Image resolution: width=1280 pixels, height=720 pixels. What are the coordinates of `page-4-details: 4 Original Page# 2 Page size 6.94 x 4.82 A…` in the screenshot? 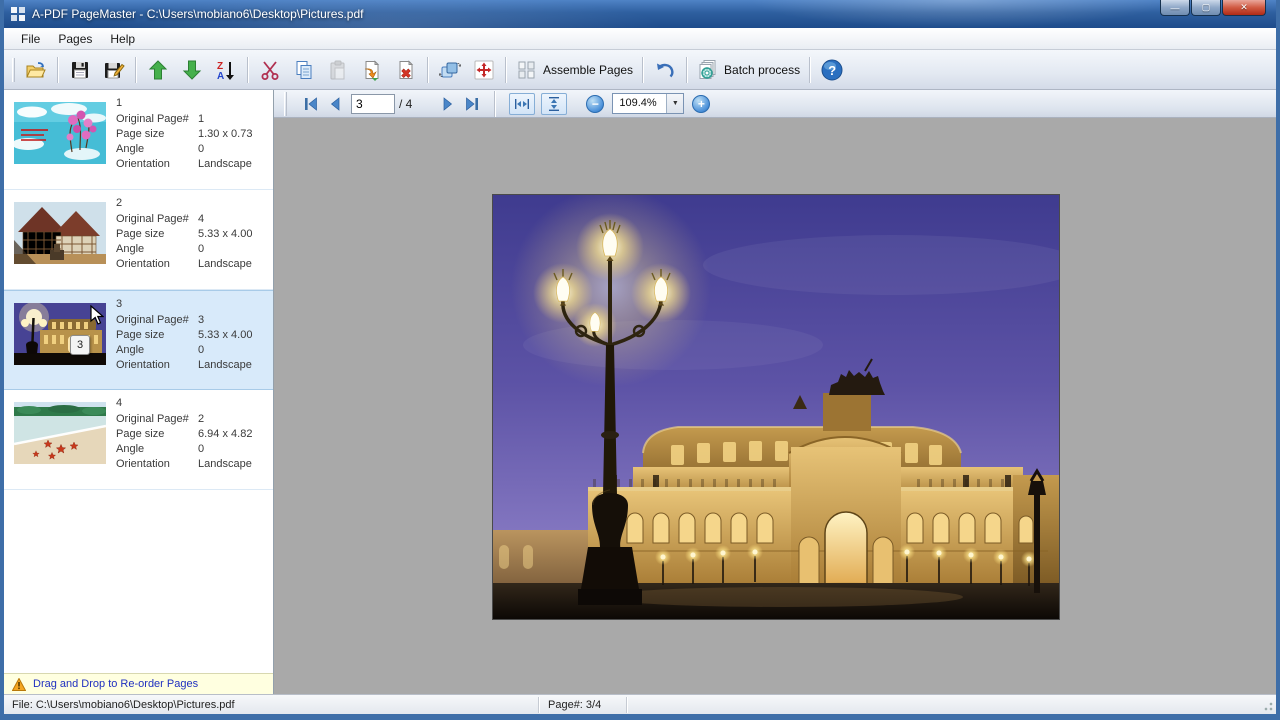 It's located at (184, 434).